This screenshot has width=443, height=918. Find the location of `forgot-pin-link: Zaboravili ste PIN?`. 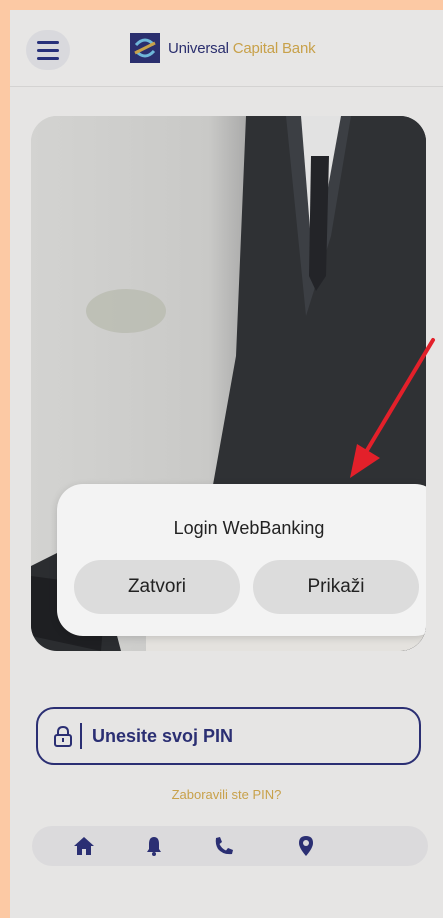

forgot-pin-link: Zaboravili ste PIN? is located at coordinates (226, 794).